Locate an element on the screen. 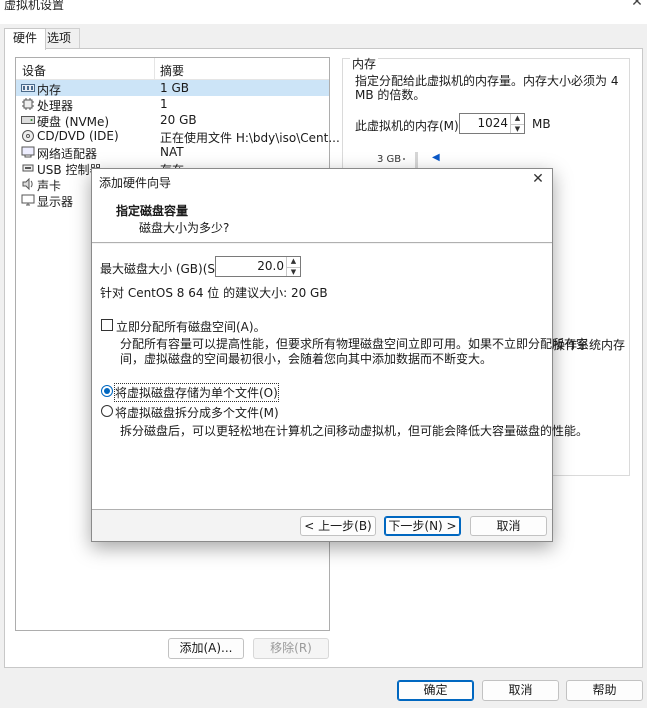  device-row-hard-disk: 硬盘 (NVMe) 20 GB is located at coordinates (172, 120).